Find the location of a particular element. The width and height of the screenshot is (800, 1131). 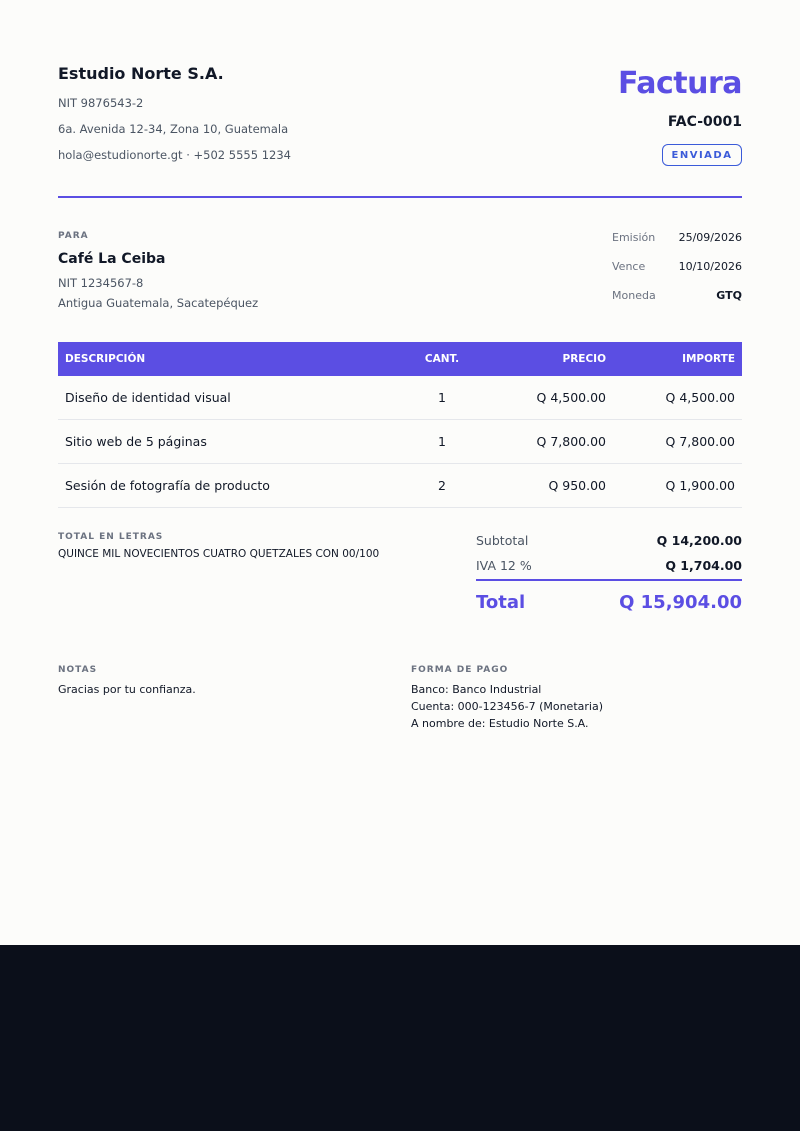

subtotal-value: Q 14,200.00 is located at coordinates (699, 540).